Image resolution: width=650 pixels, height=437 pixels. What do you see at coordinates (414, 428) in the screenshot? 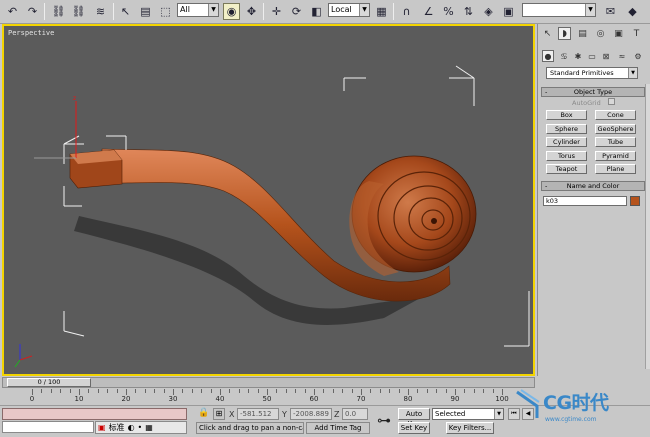
I see `set-key-button: Set Key` at bounding box center [414, 428].